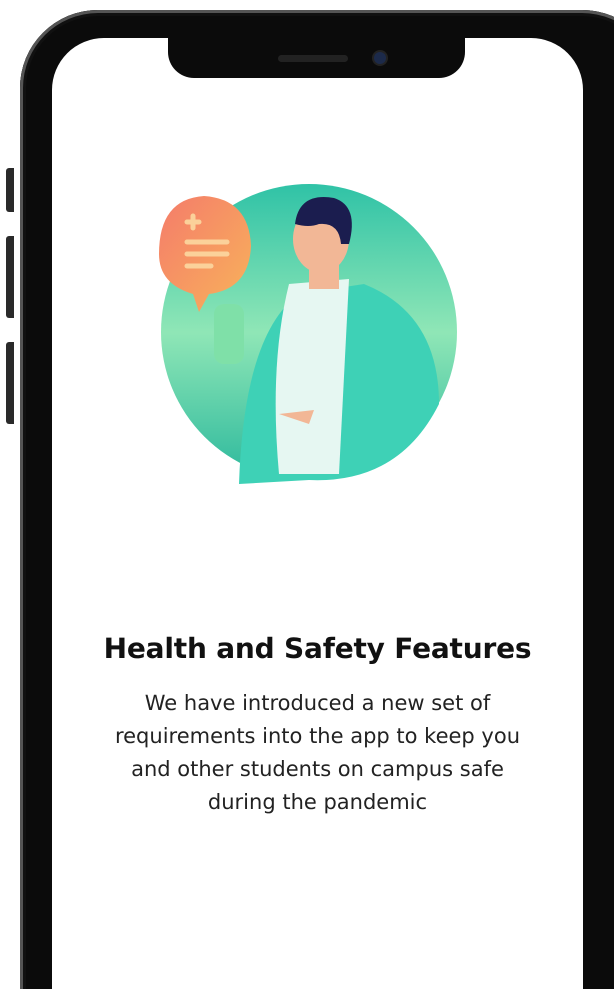 This screenshot has width=614, height=989. Describe the element at coordinates (380, 58) in the screenshot. I see `camera-icon` at that location.